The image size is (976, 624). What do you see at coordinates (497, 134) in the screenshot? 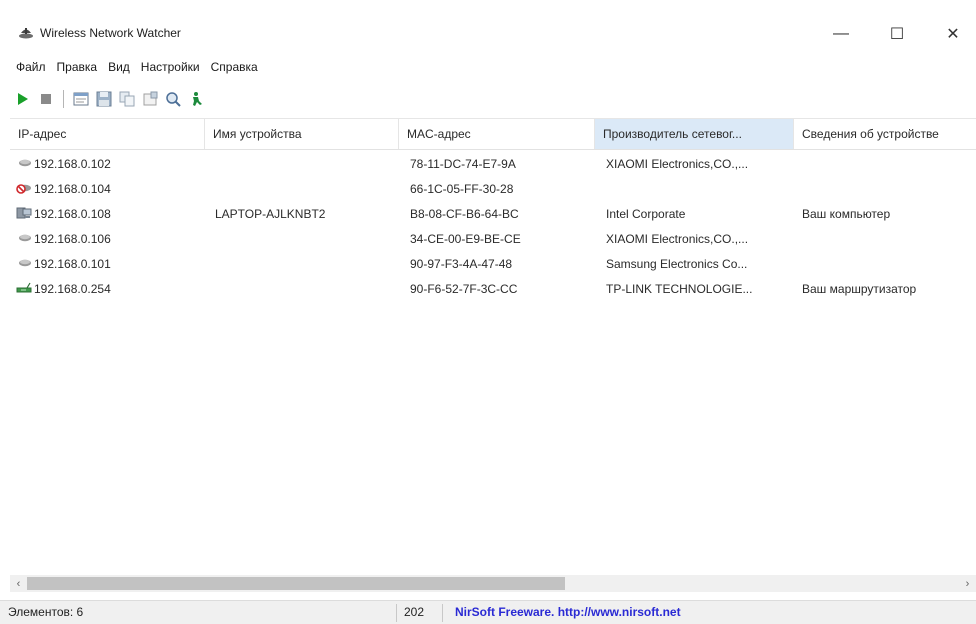
I see `column-header-mac: MAC-адрес` at bounding box center [497, 134].